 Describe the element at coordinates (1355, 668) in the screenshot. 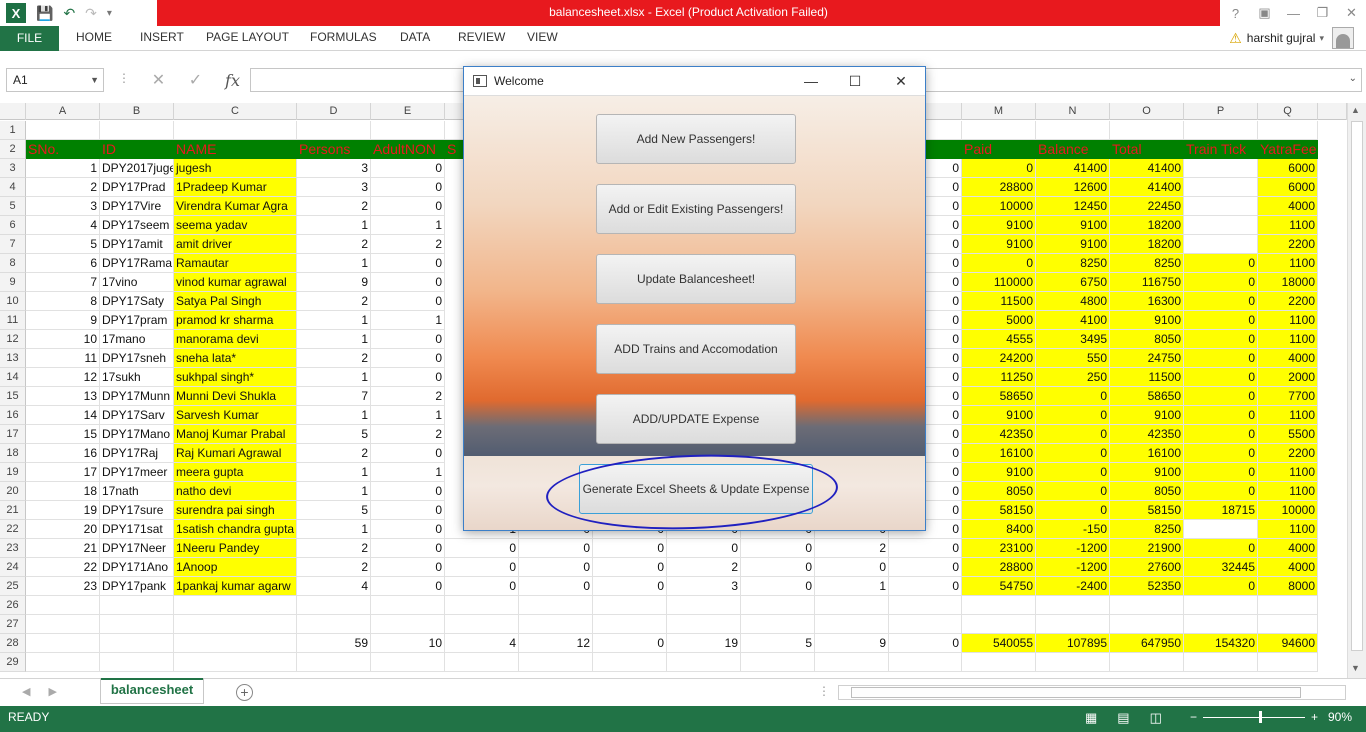

I see `scroll-down-icon: ▼` at that location.